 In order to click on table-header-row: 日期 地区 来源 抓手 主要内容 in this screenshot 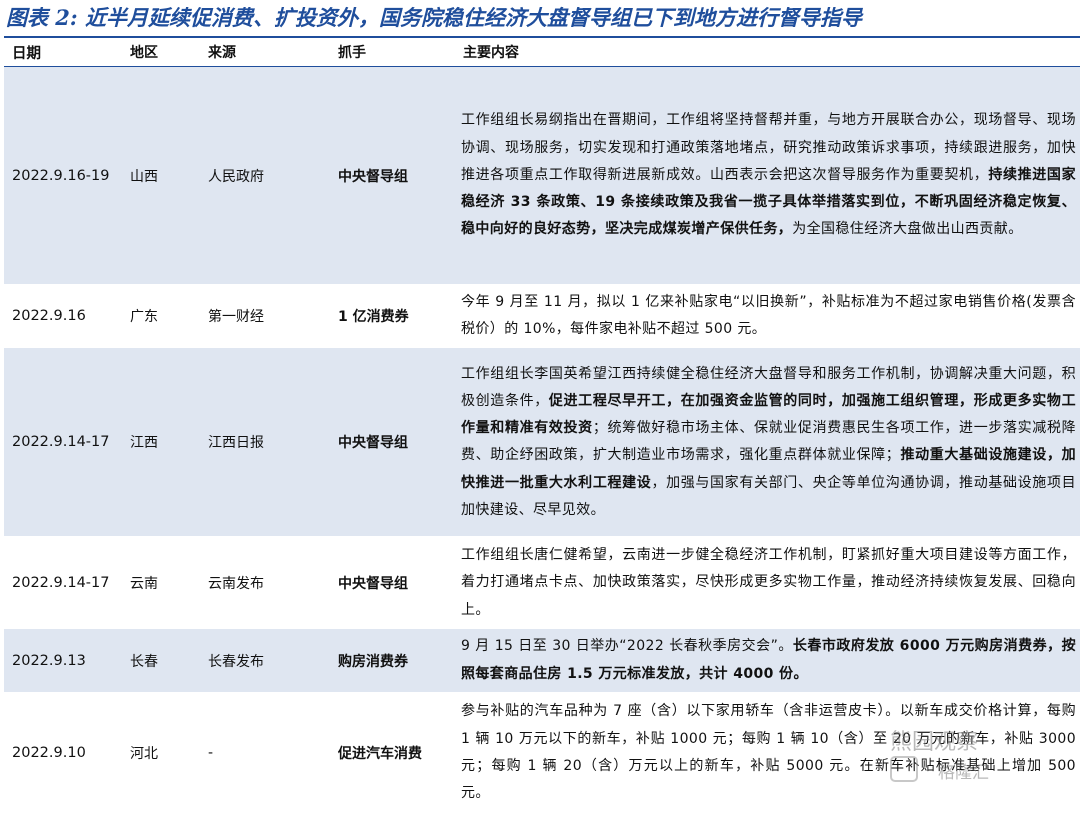, I will do `click(542, 51)`.